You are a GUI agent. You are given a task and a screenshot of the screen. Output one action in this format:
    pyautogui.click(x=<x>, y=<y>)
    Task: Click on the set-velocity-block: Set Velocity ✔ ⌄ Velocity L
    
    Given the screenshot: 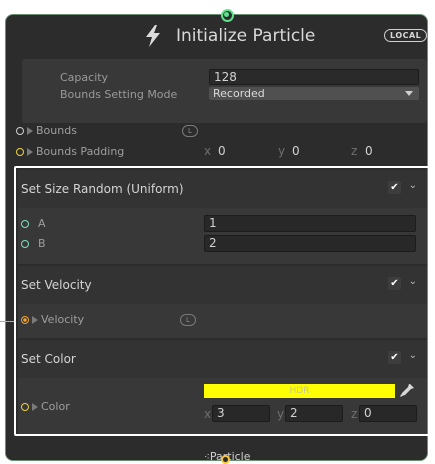 What is the action you would take?
    pyautogui.click(x=222, y=302)
    